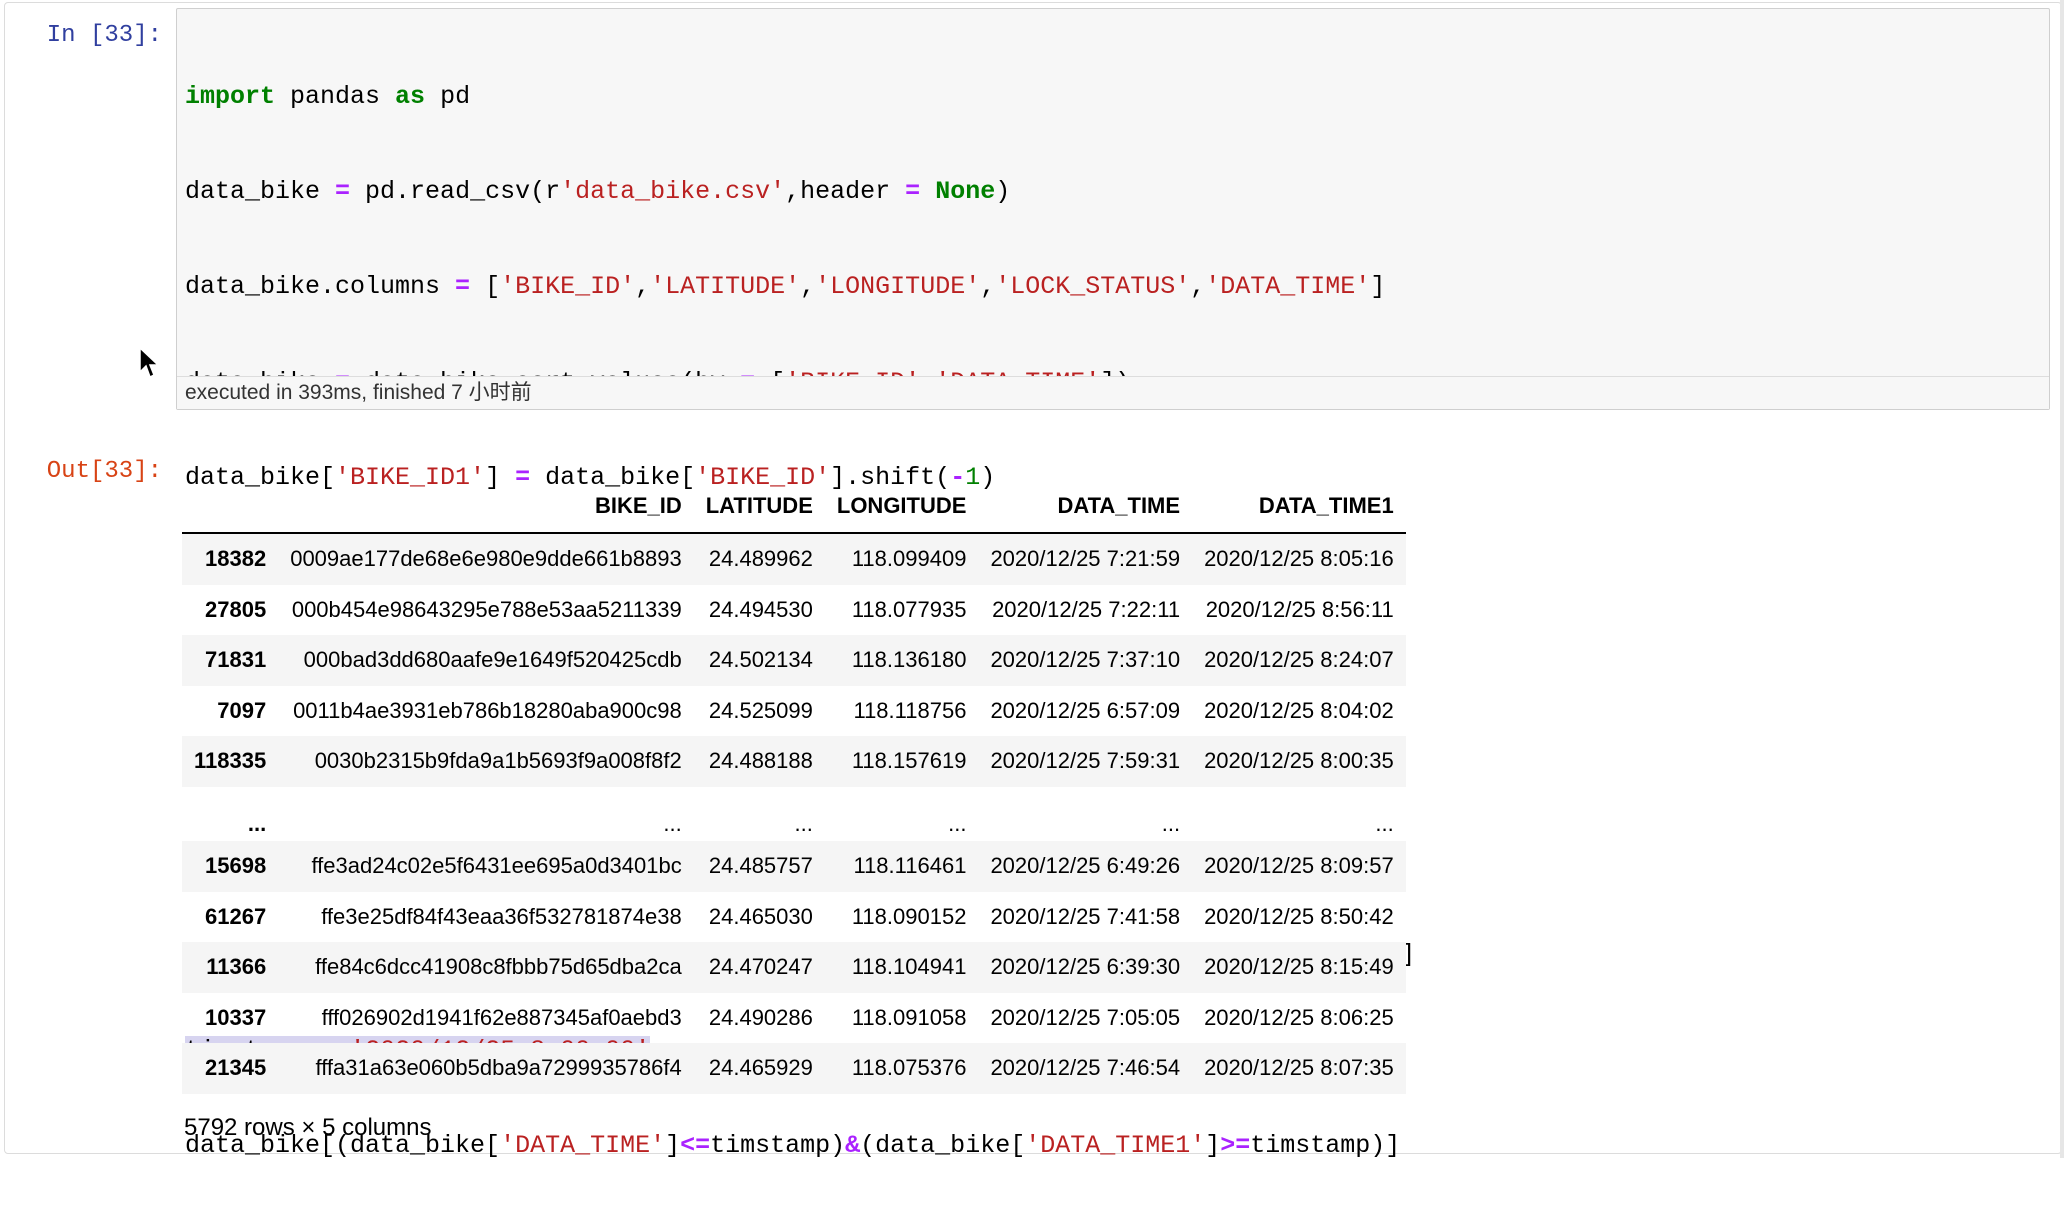  I want to click on mouse-pointer-icon, so click(149, 362).